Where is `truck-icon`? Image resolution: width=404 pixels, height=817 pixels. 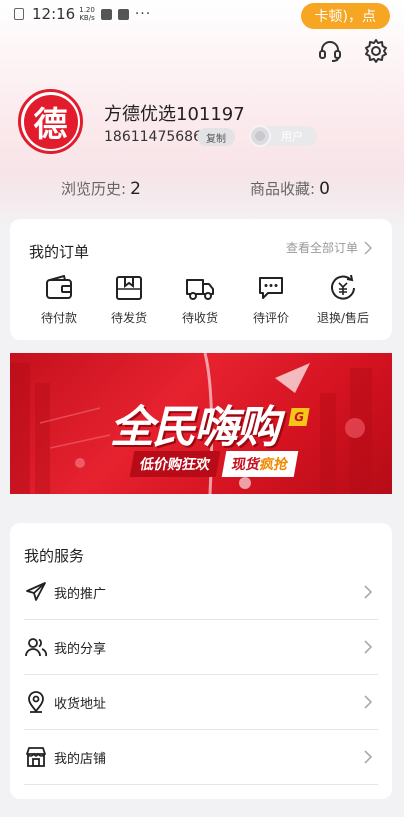 truck-icon is located at coordinates (200, 289).